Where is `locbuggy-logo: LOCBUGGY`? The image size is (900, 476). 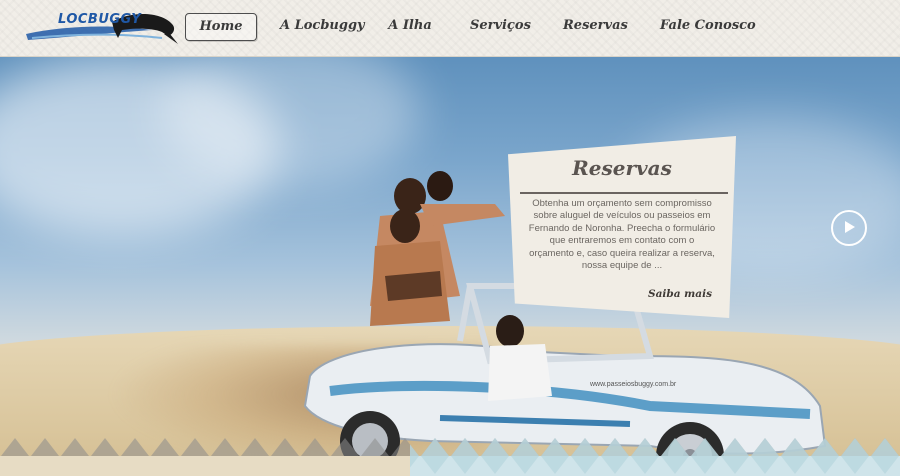 locbuggy-logo: LOCBUGGY is located at coordinates (102, 28).